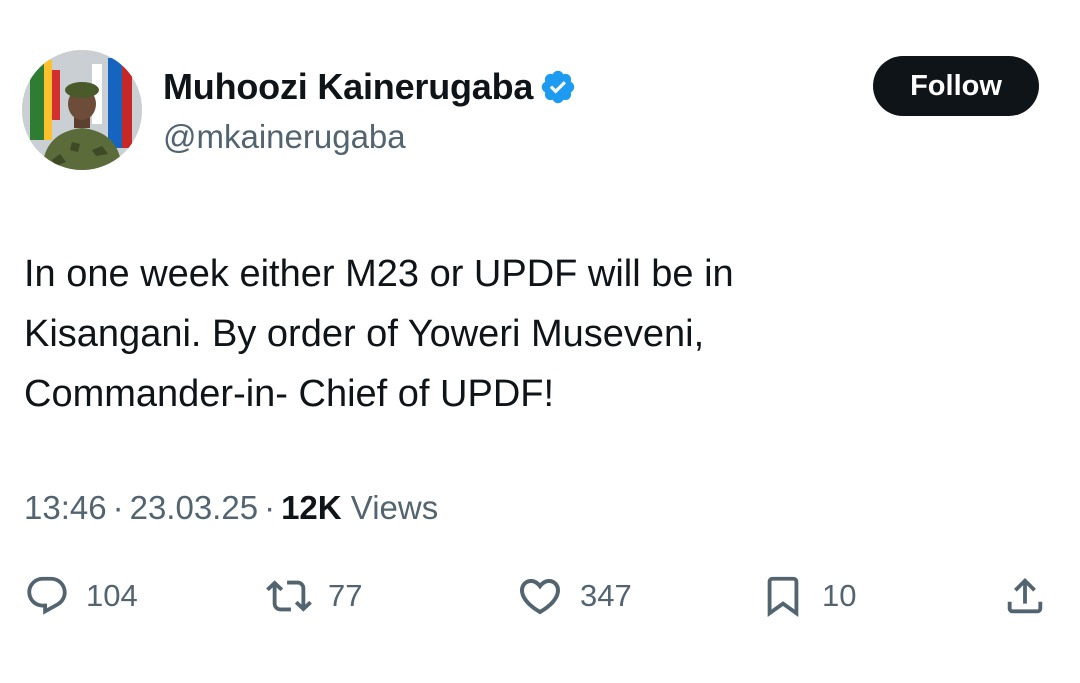  Describe the element at coordinates (394, 507) in the screenshot. I see `views-label: Views` at that location.